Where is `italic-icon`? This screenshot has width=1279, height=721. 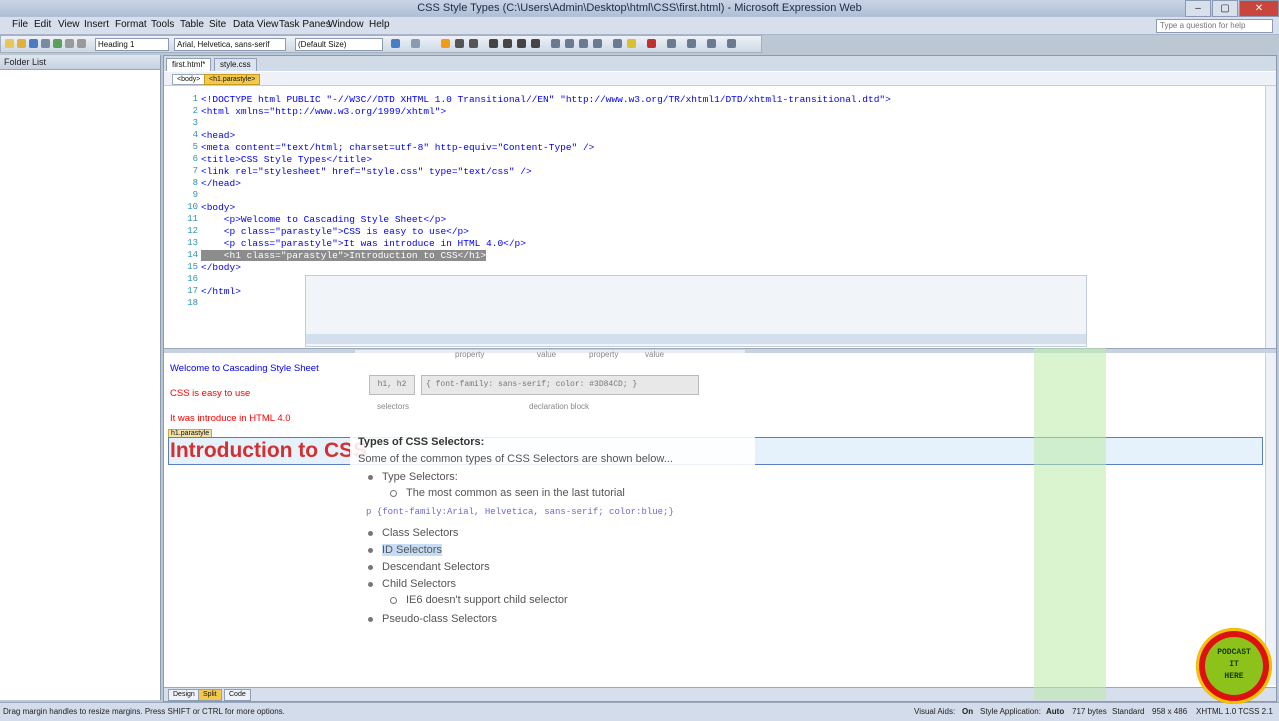
italic-icon is located at coordinates (459, 43).